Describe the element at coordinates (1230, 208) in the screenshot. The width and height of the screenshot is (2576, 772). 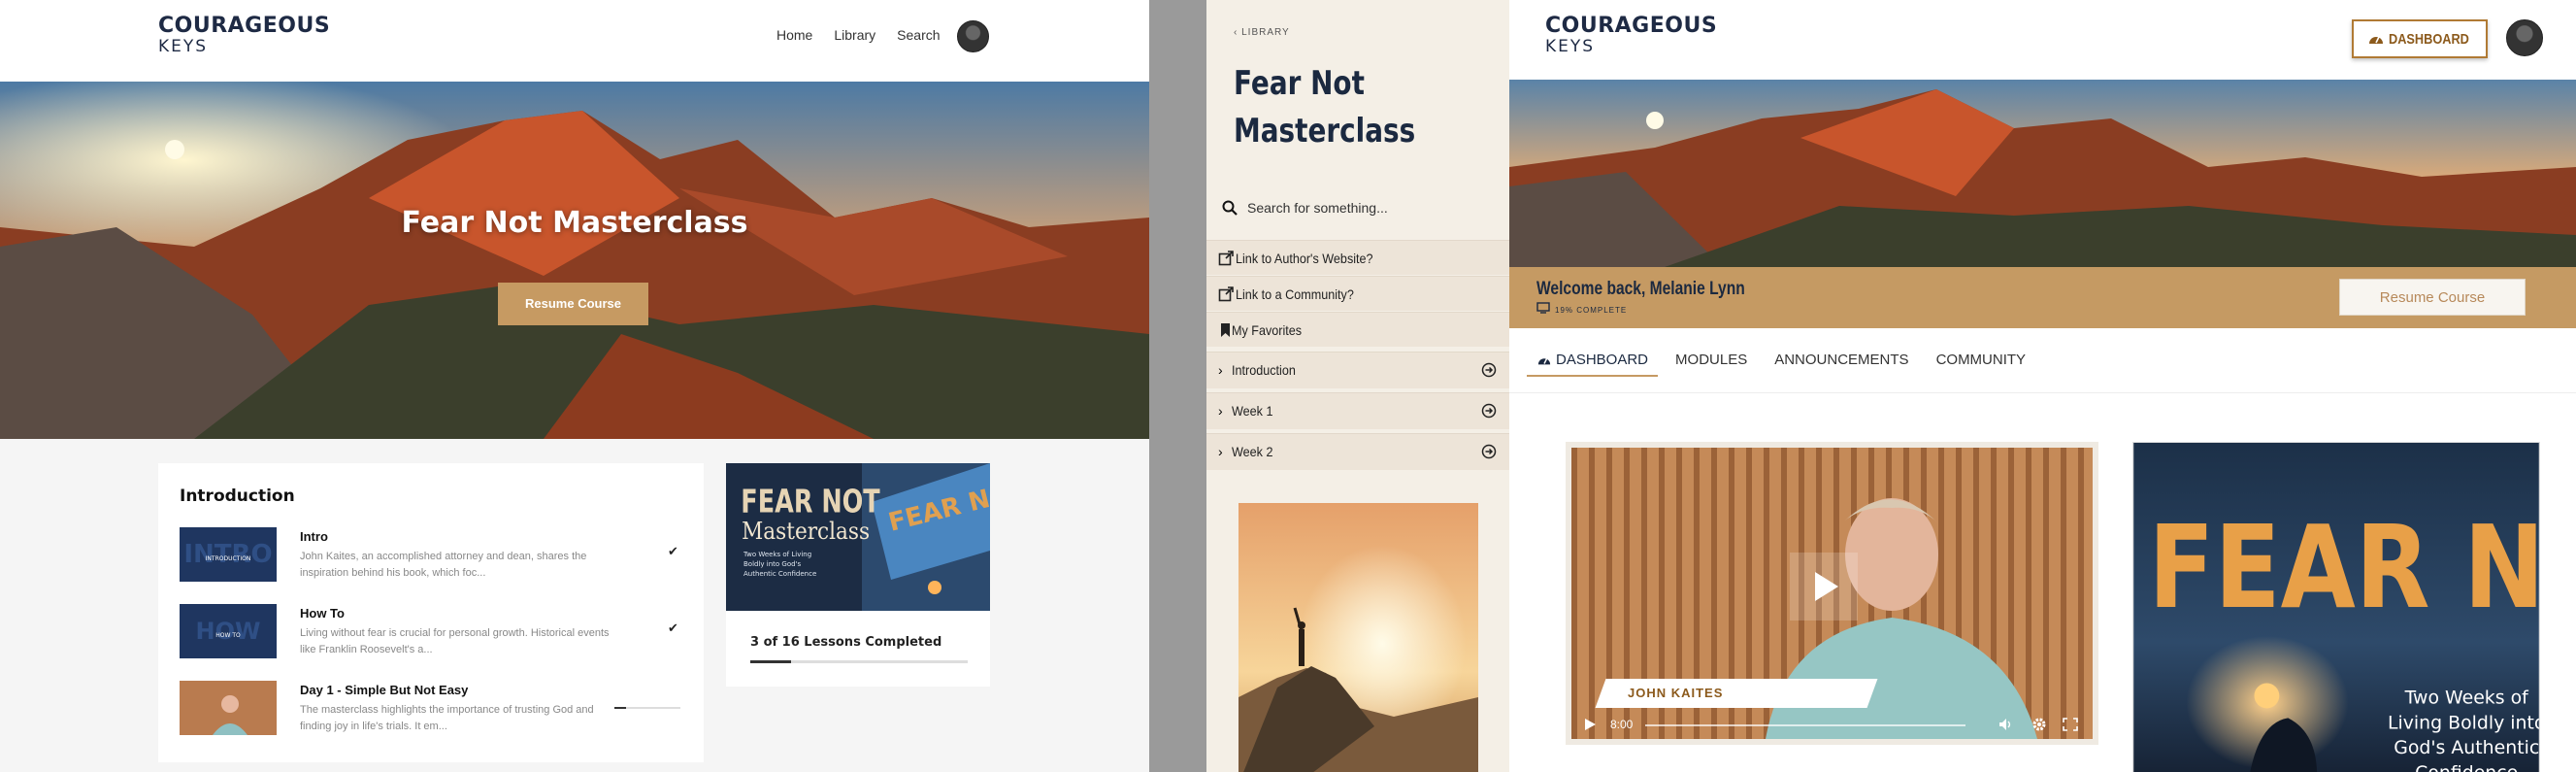
I see `search-icon` at that location.